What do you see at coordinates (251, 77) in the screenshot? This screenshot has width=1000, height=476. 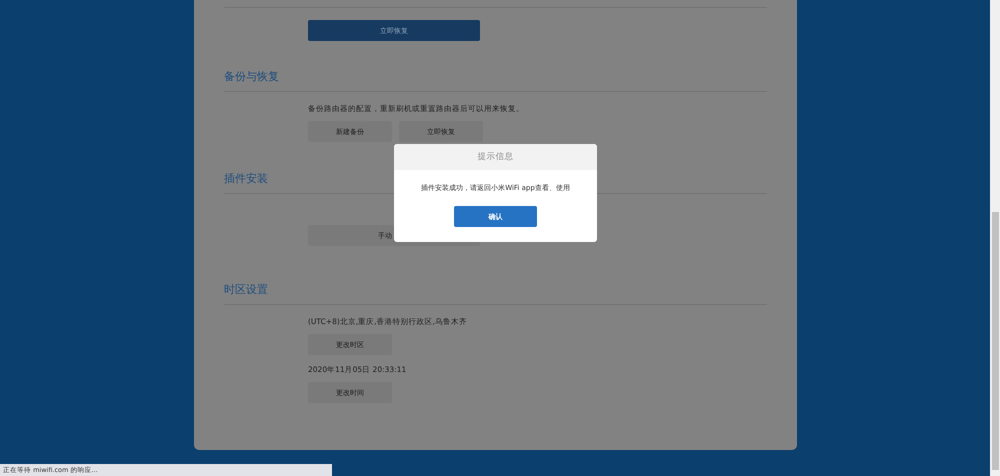 I see `section-title: 备份与恢复` at bounding box center [251, 77].